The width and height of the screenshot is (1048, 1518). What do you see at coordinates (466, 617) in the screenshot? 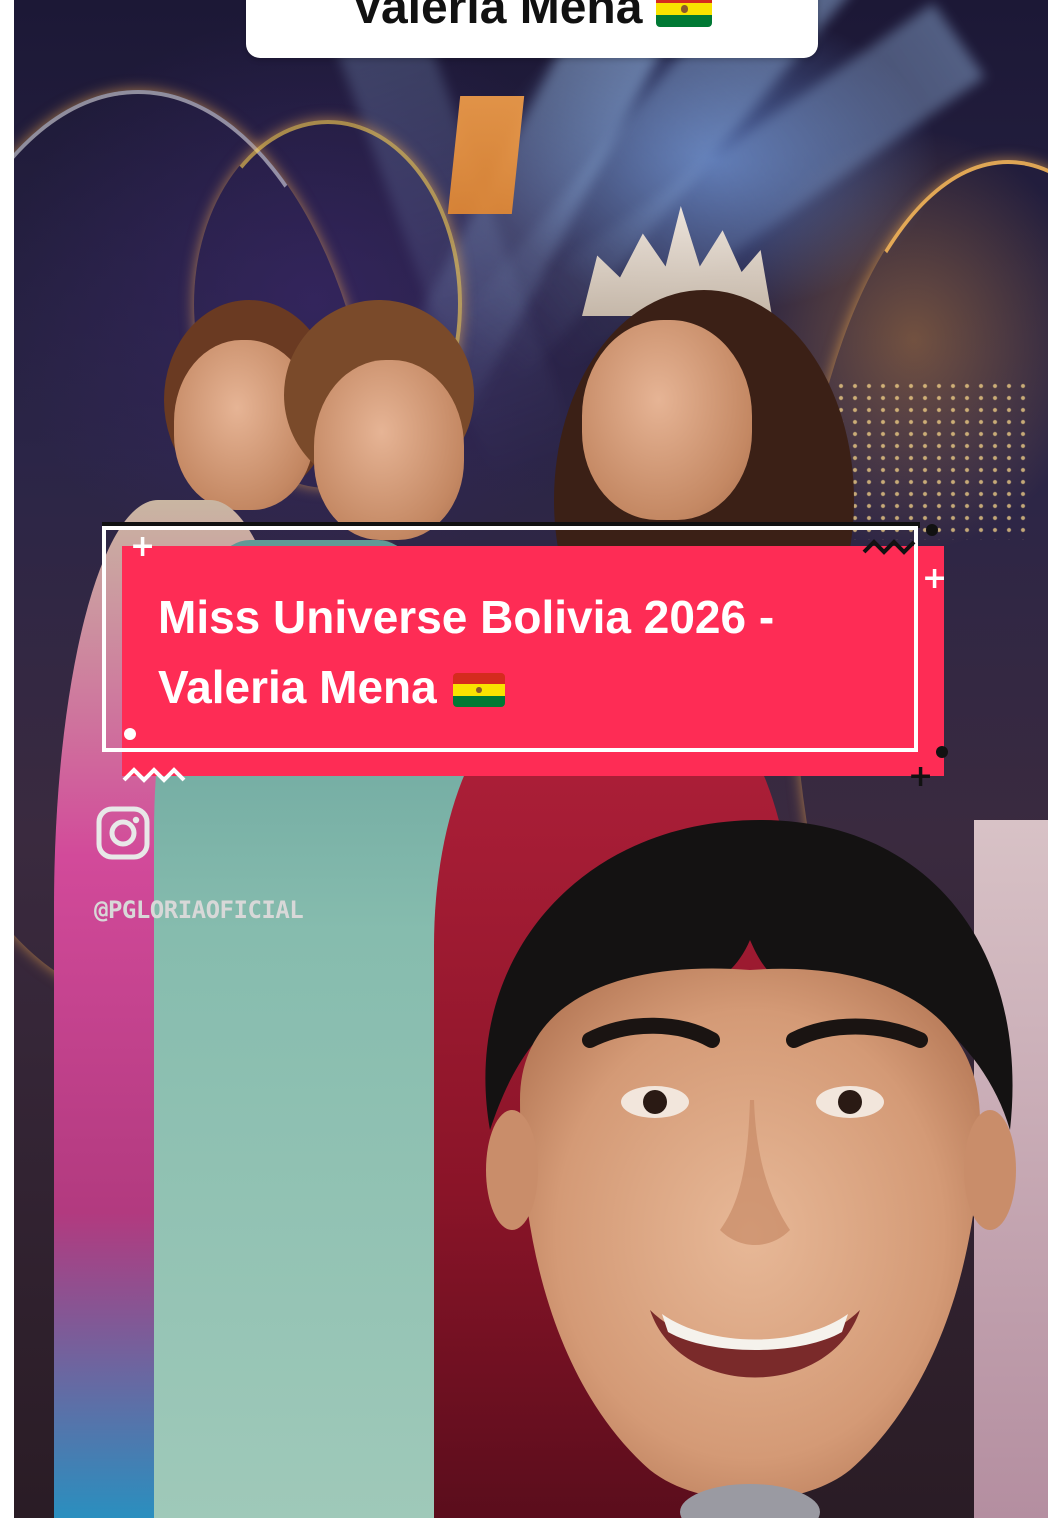
I see `title-line-1: Miss Universe Bolivia 2026 -` at bounding box center [466, 617].